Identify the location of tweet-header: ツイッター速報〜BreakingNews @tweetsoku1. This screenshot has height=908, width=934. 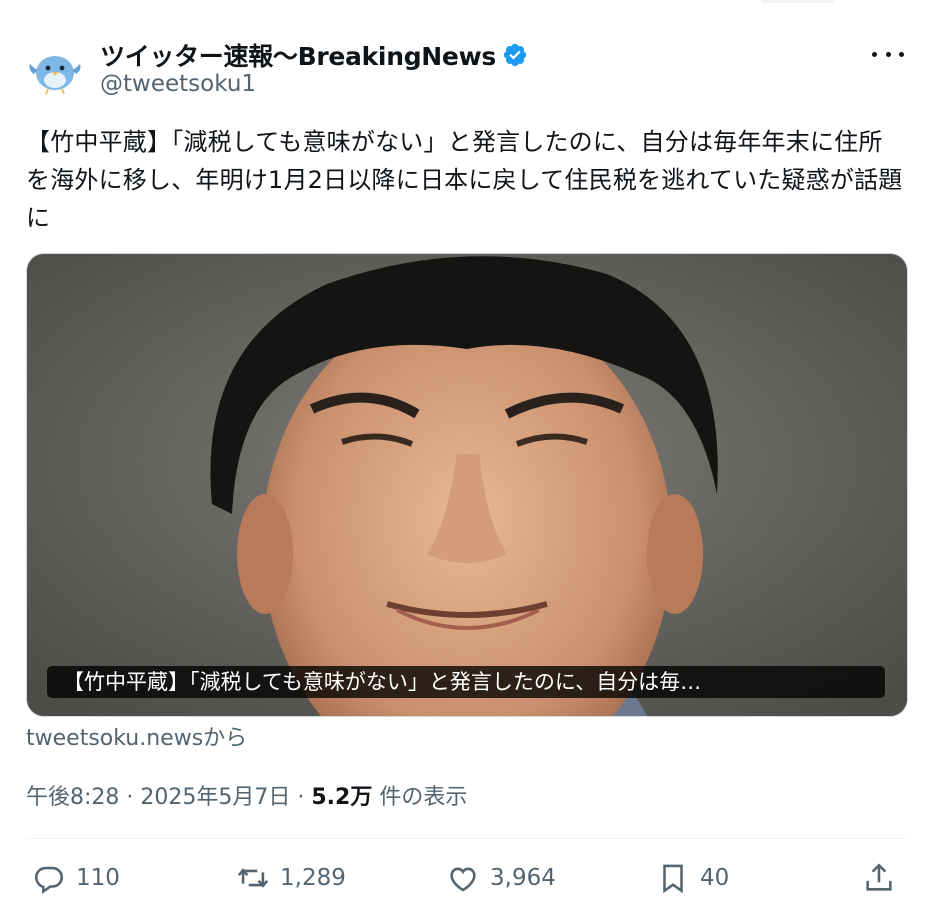
(471, 69).